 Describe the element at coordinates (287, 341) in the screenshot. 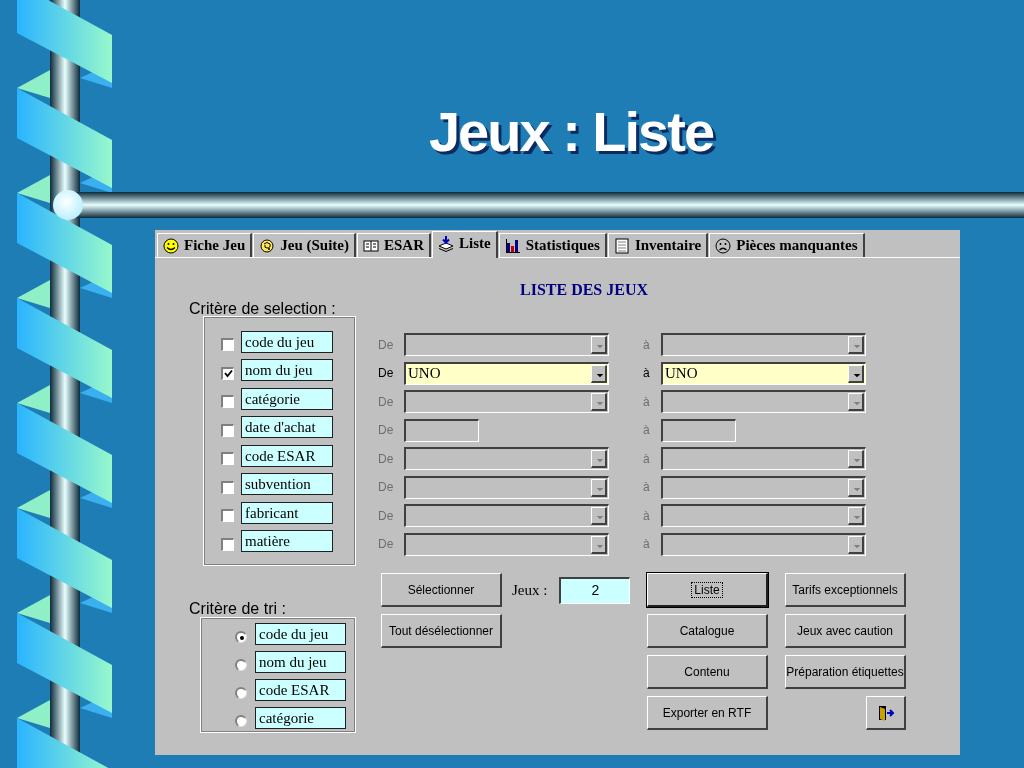

I see `criterion-label: code du jeu` at that location.